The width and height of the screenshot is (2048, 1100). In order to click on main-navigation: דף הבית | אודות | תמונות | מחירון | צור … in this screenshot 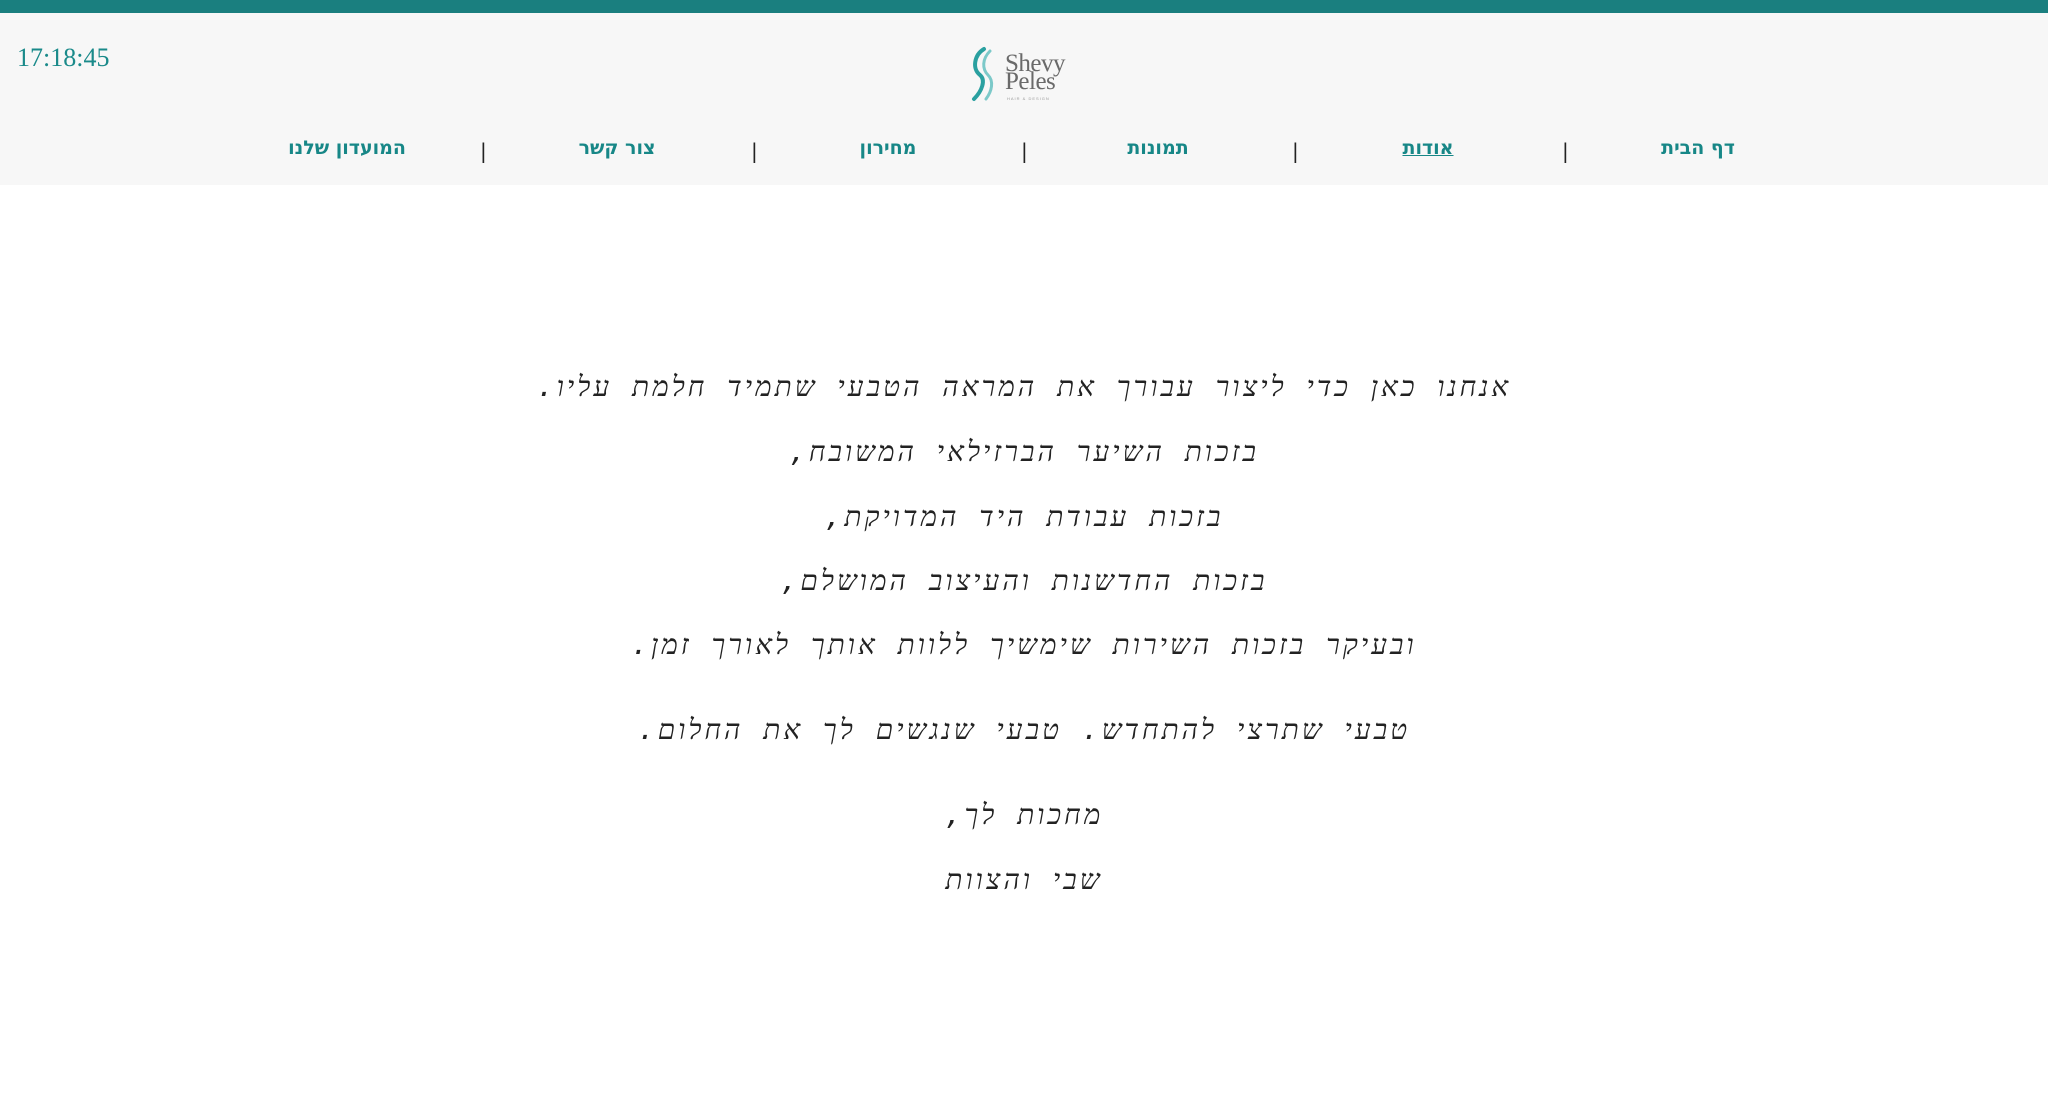, I will do `click(1024, 152)`.